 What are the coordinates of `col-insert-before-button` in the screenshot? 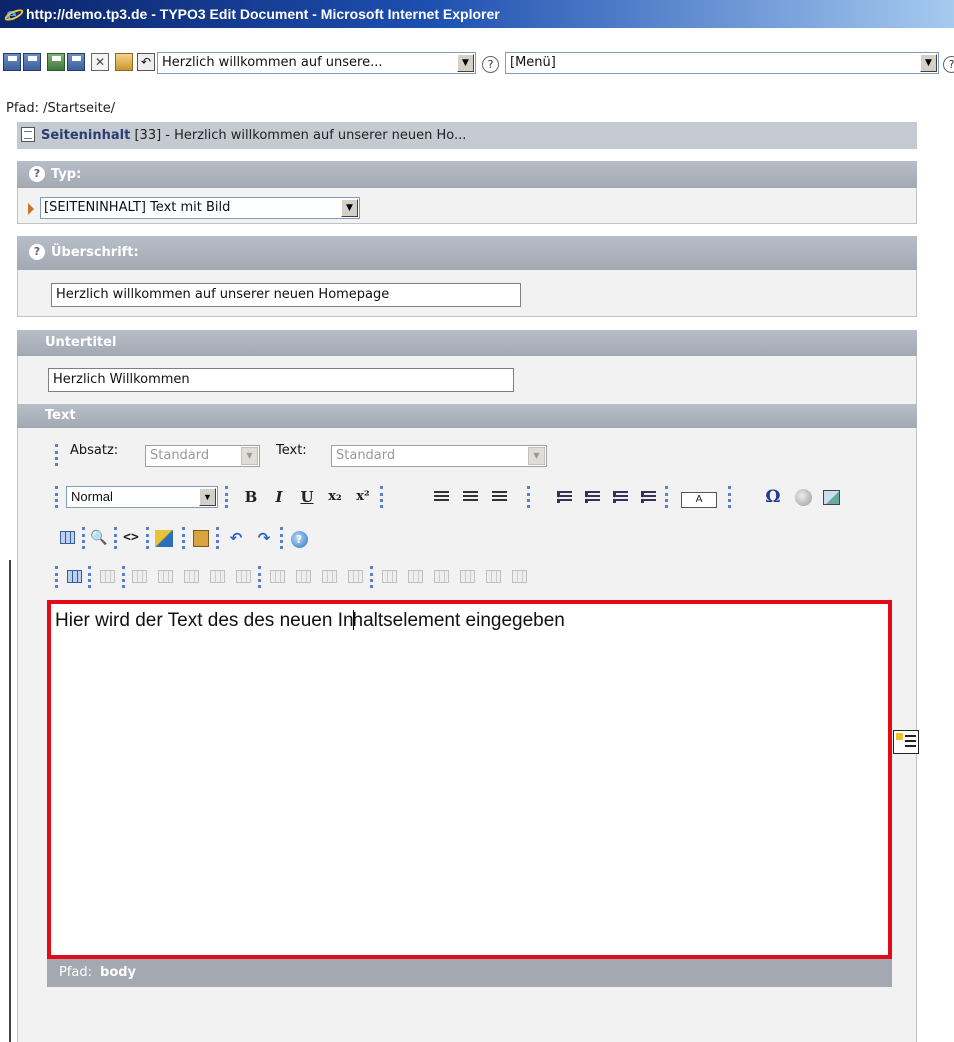 It's located at (277, 577).